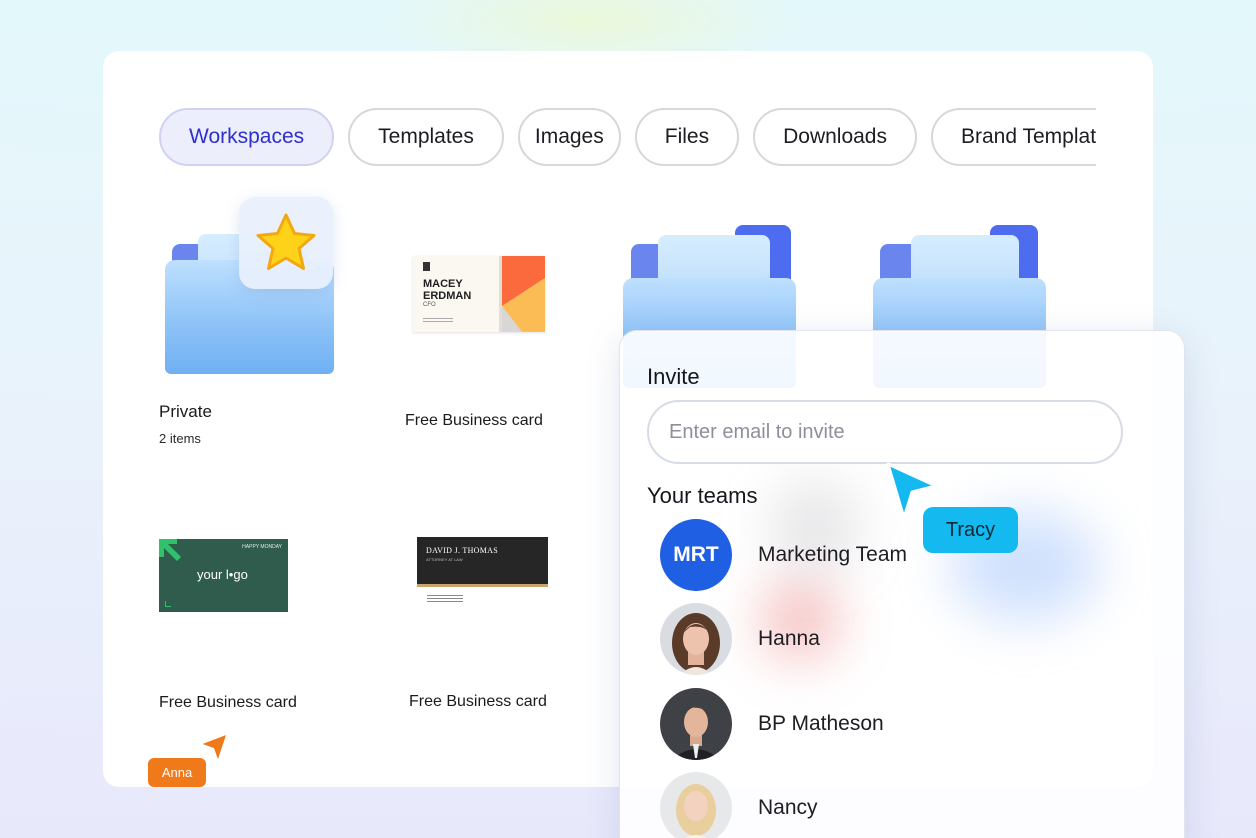 The image size is (1256, 838). What do you see at coordinates (177, 772) in the screenshot?
I see `collaborator-tag-anna: Anna` at bounding box center [177, 772].